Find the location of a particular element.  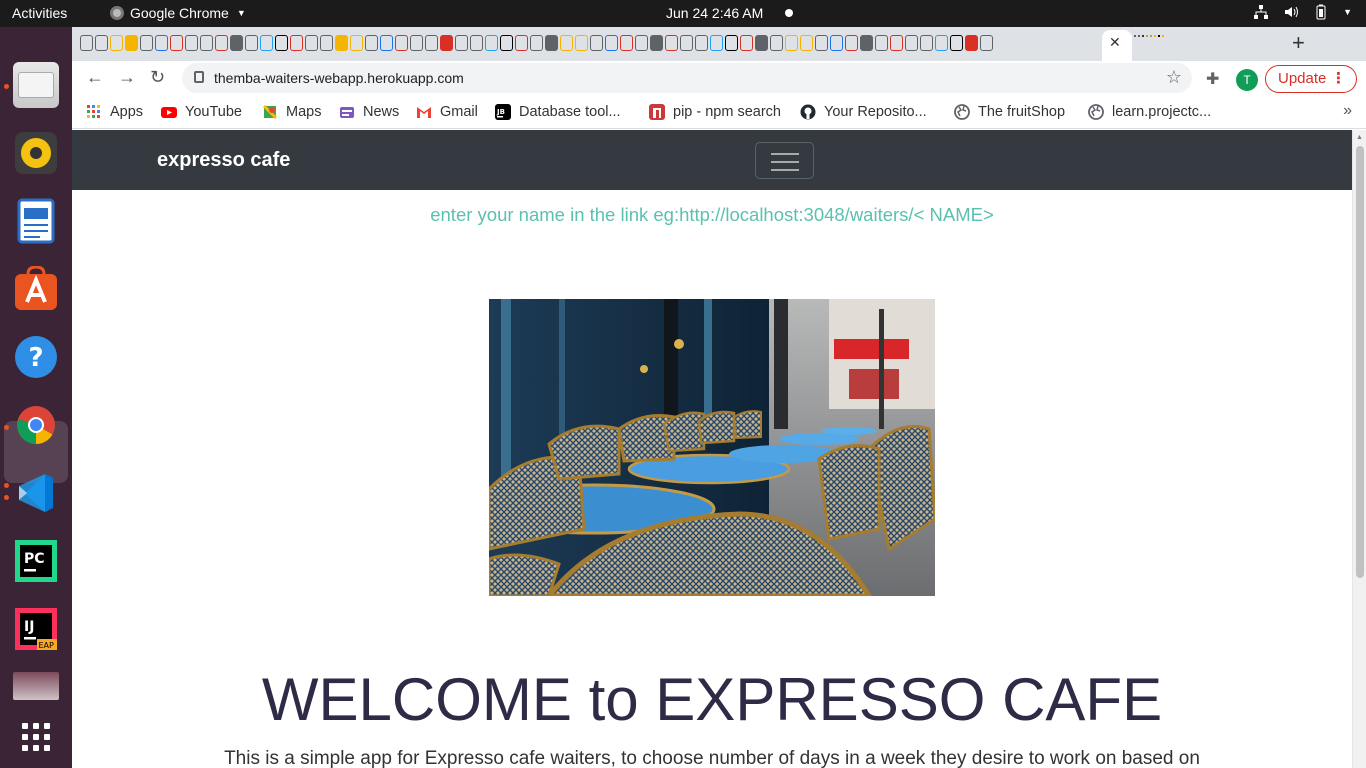

bookmark-fruitshop: The fruitShop is located at coordinates (1009, 112).